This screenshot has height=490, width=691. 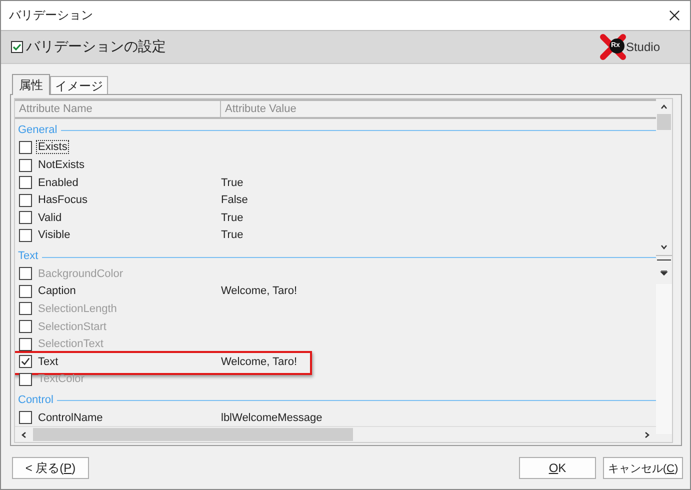 What do you see at coordinates (643, 468) in the screenshot?
I see `dialog-button: キャンセル(C)` at bounding box center [643, 468].